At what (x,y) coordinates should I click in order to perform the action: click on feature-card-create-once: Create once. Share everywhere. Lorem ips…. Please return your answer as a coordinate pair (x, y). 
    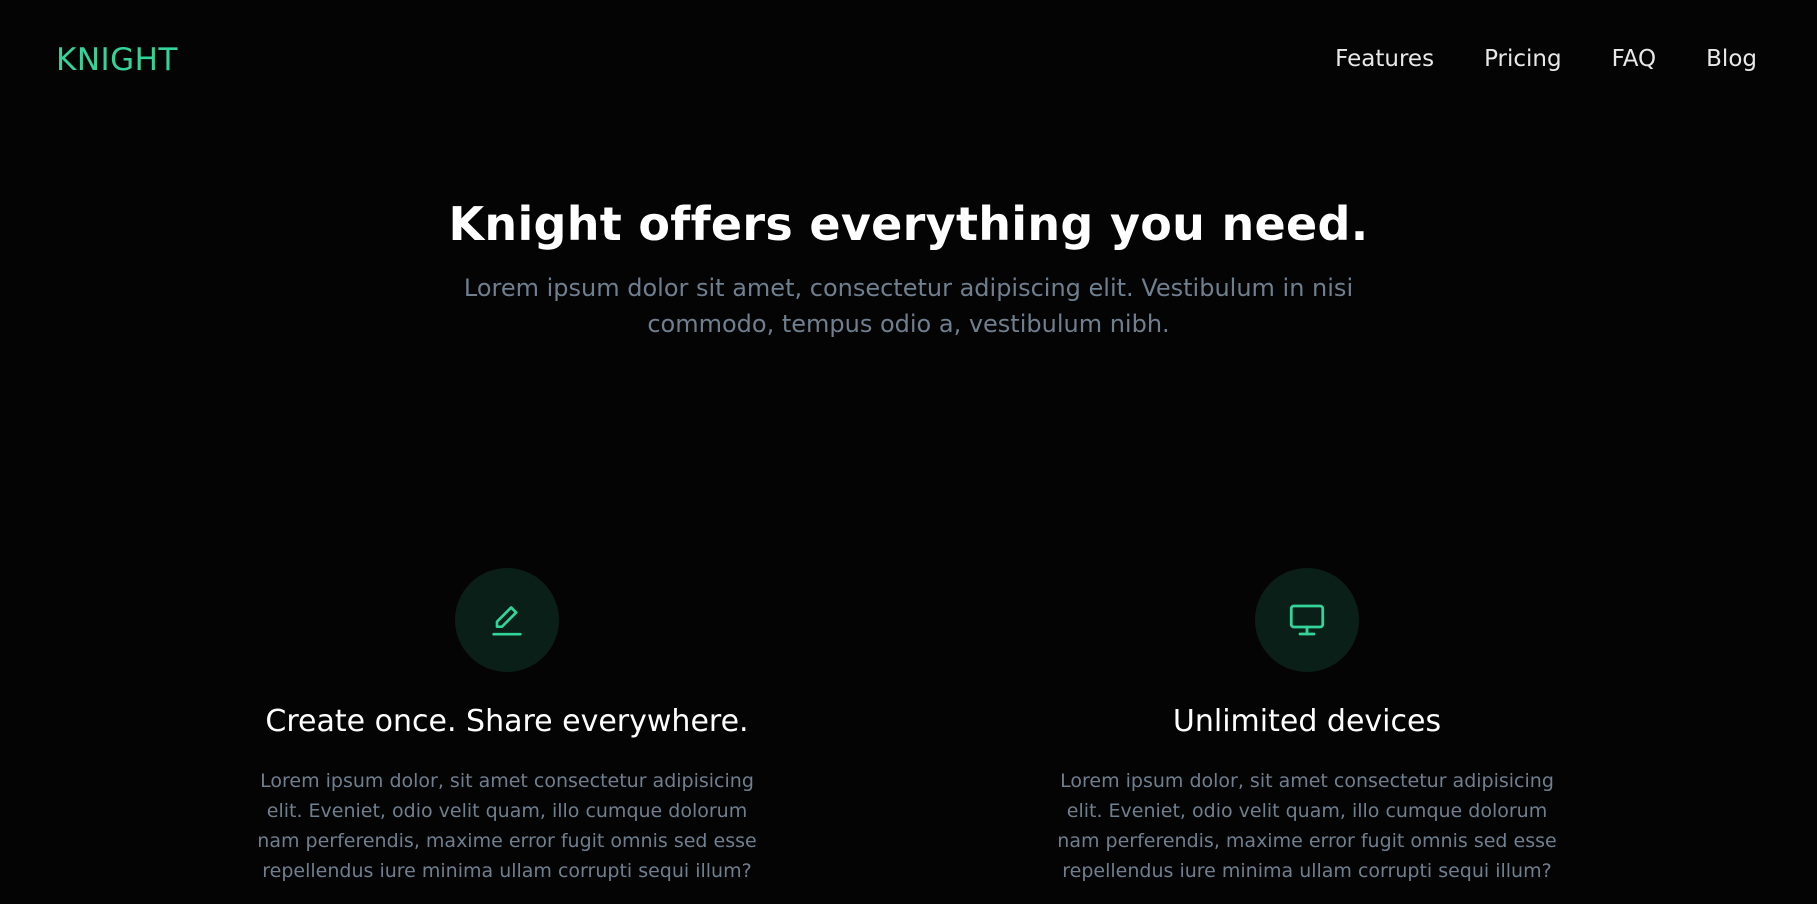
    Looking at the image, I should click on (507, 727).